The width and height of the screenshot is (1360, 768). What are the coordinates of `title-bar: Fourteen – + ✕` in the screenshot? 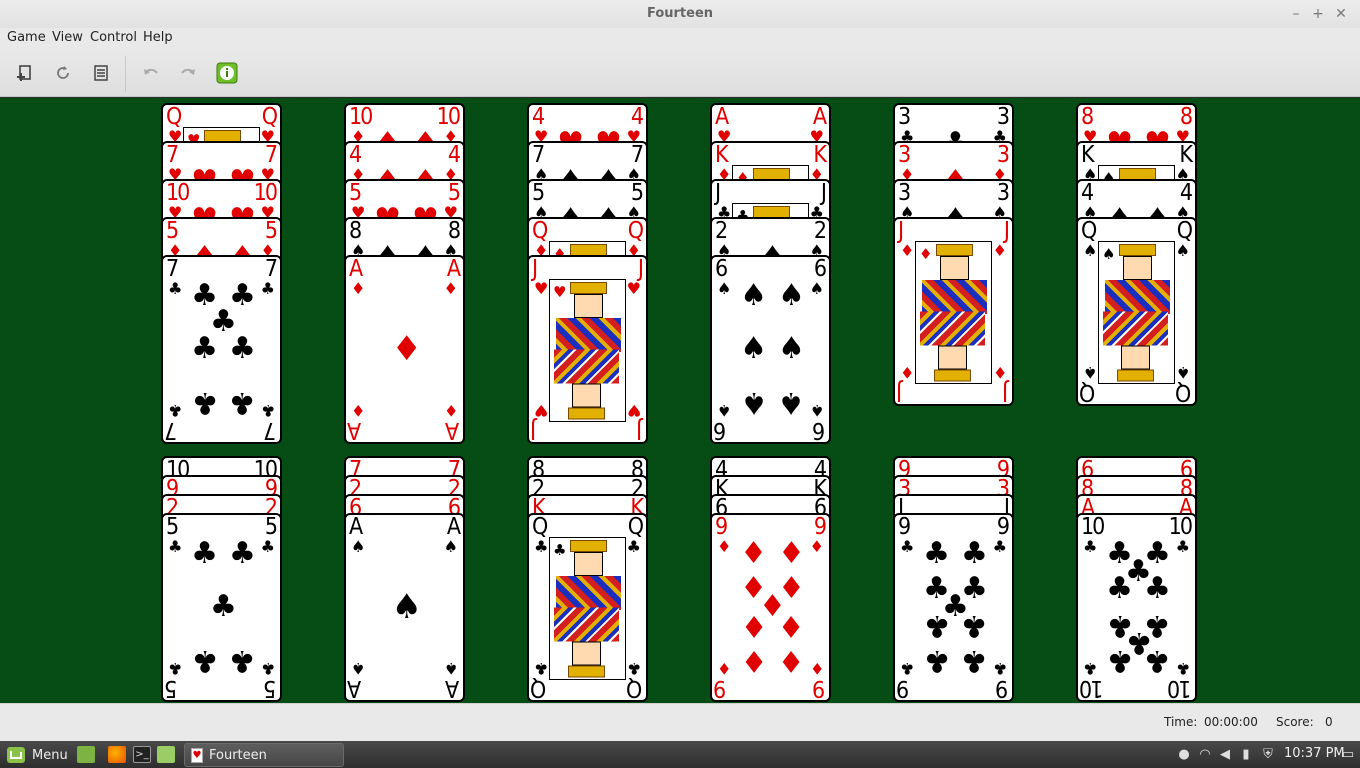 It's located at (680, 14).